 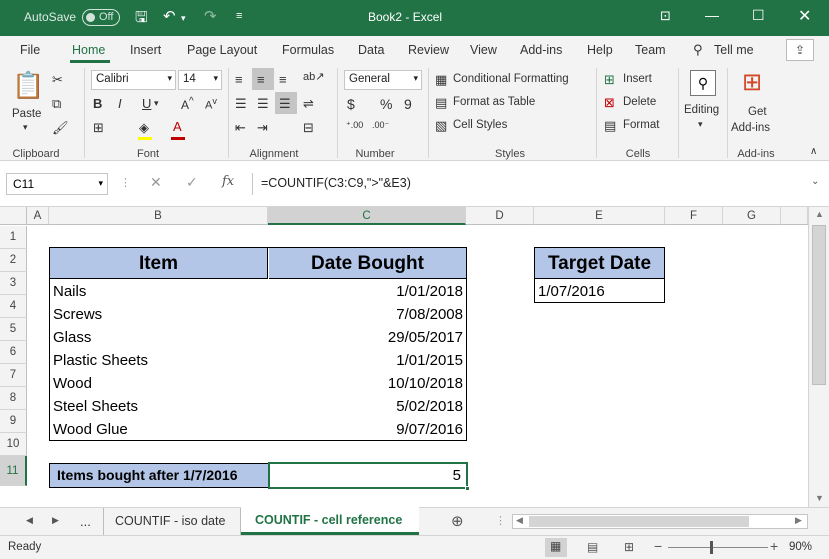 I want to click on zoom-in-icon: +, so click(x=774, y=546).